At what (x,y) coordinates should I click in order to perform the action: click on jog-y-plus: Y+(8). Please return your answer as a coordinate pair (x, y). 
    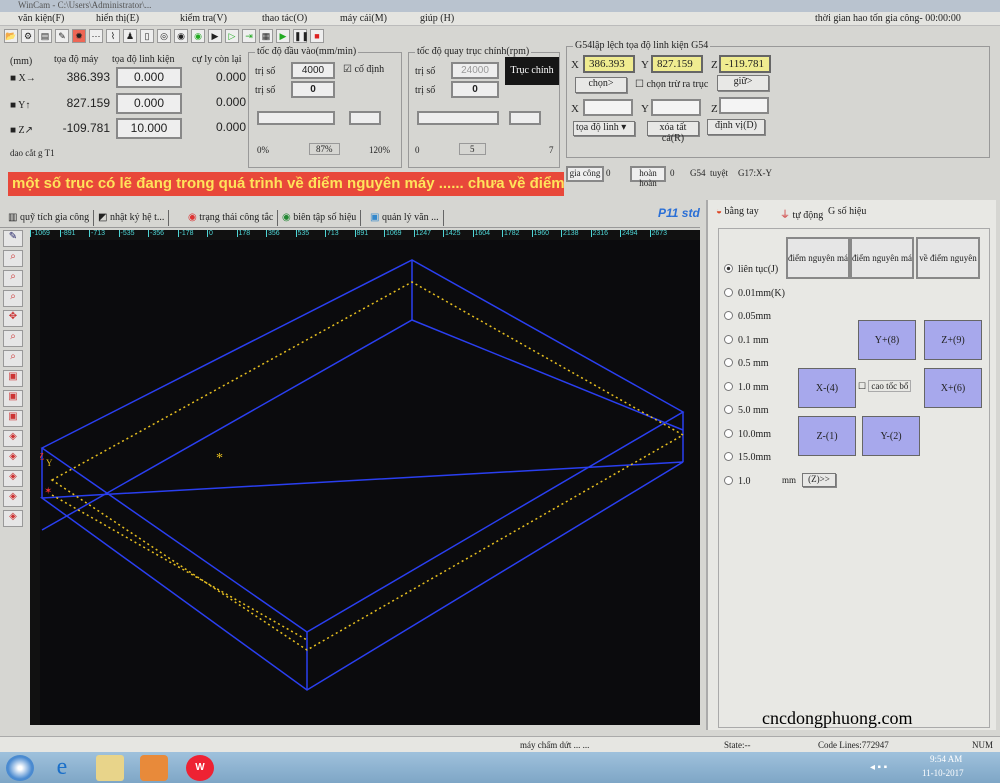
    Looking at the image, I should click on (887, 340).